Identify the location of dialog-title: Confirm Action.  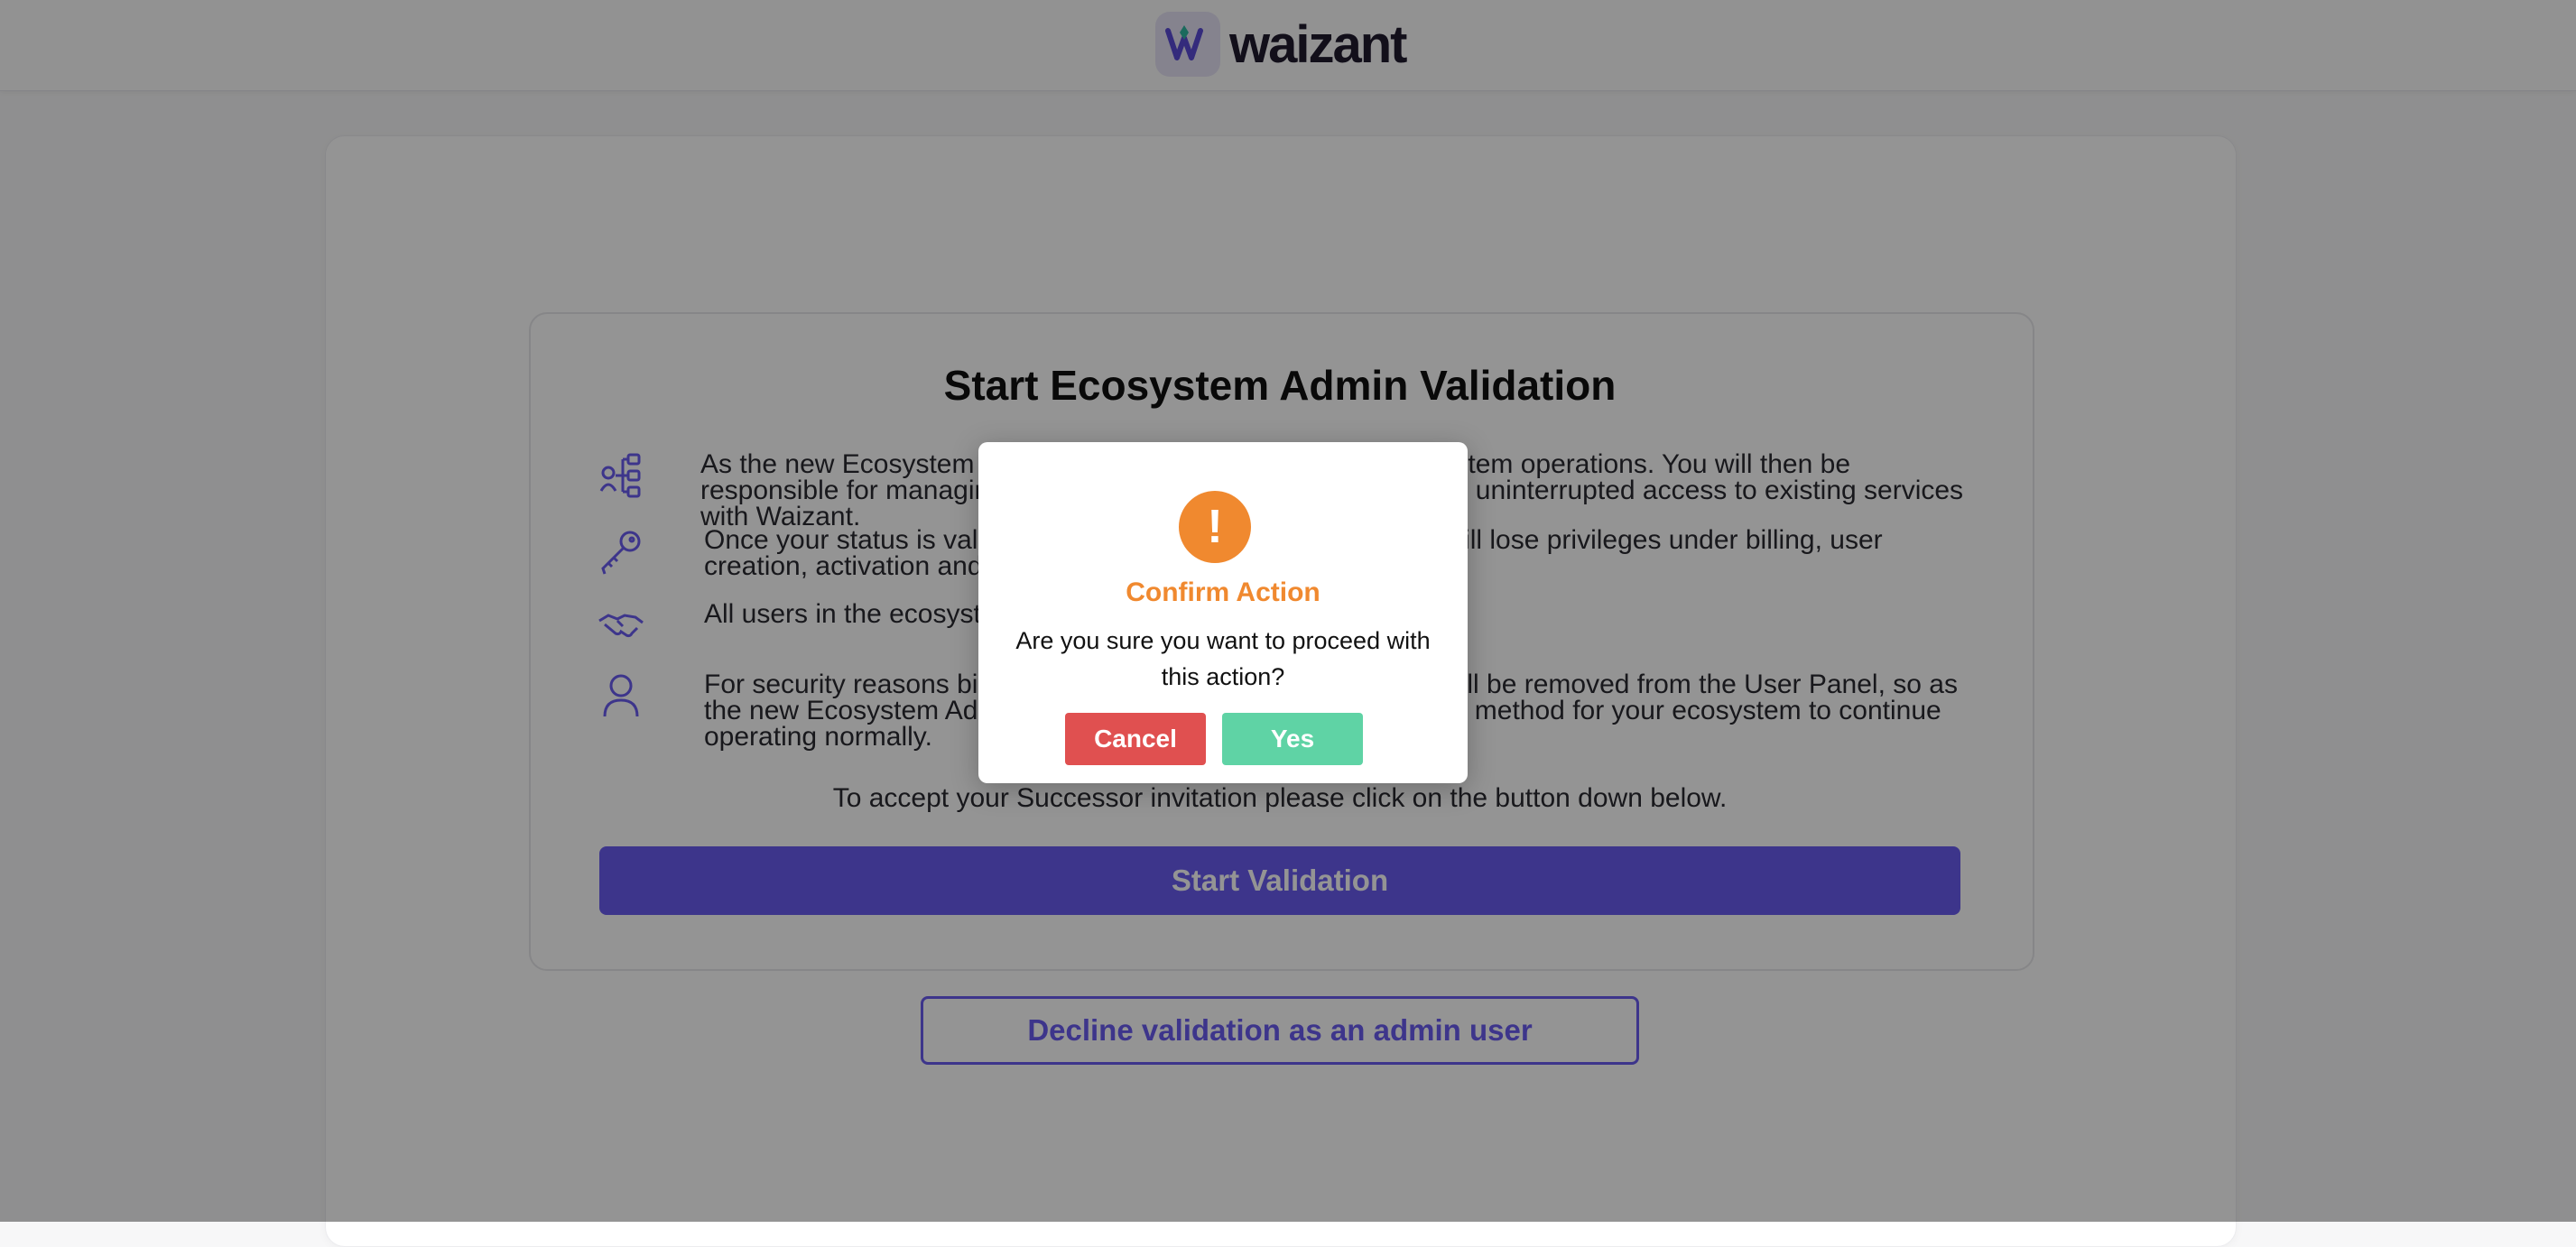
(1223, 592).